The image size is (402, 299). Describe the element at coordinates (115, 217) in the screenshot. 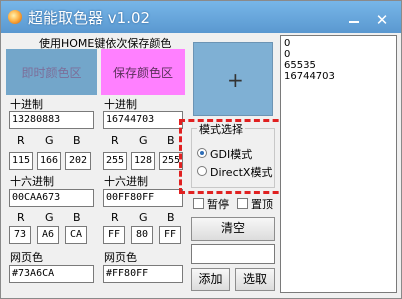

I see `right-hex-r-label: R` at that location.